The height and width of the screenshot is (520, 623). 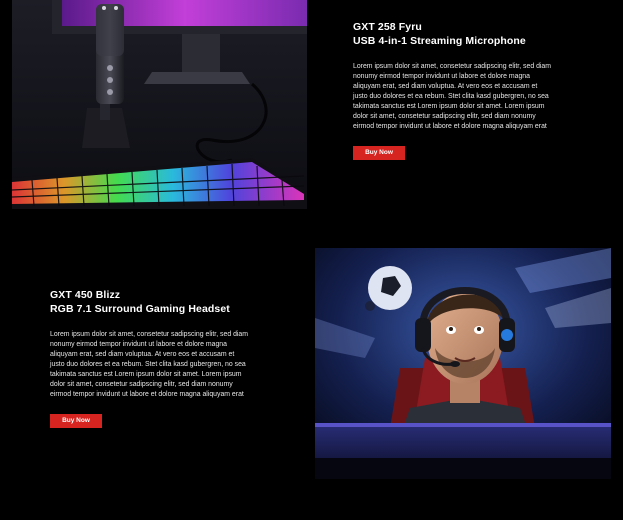 I want to click on product-subtitle: RGB 7.1 Surround Gaming Headset, so click(x=140, y=309).